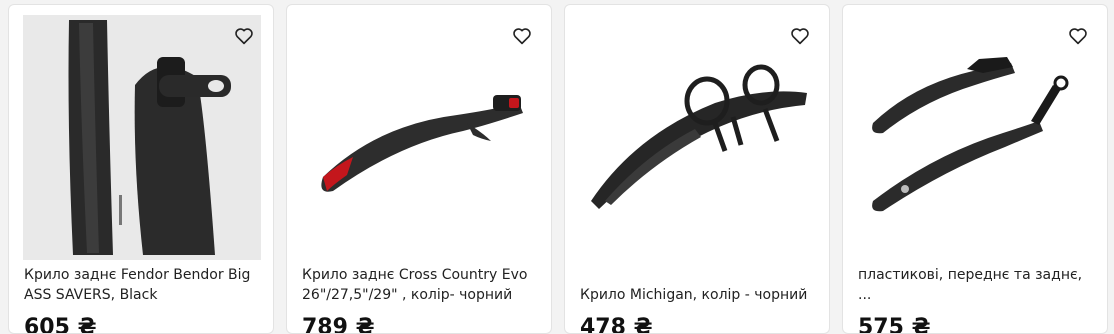  I want to click on product-price: 605 ₴, so click(60, 324).